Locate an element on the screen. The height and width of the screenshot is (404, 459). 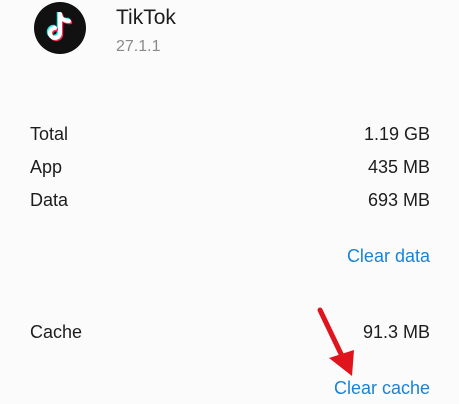
storage-row-value: 1.19 GB is located at coordinates (396, 134).